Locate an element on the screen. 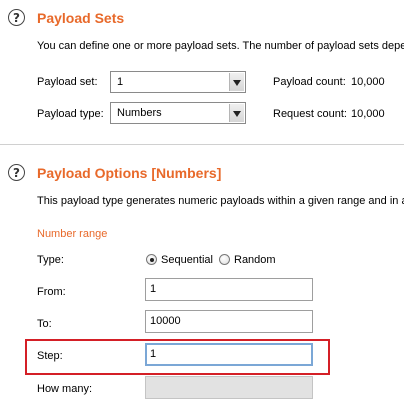 The height and width of the screenshot is (417, 404). payload-count-label: Payload count: is located at coordinates (309, 82).